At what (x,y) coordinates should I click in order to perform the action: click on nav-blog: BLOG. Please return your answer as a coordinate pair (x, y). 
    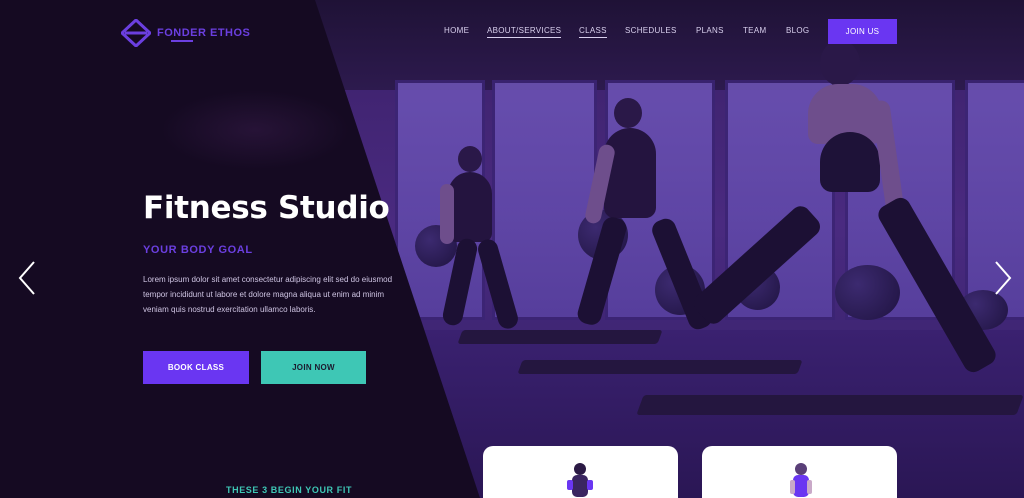
    Looking at the image, I should click on (797, 30).